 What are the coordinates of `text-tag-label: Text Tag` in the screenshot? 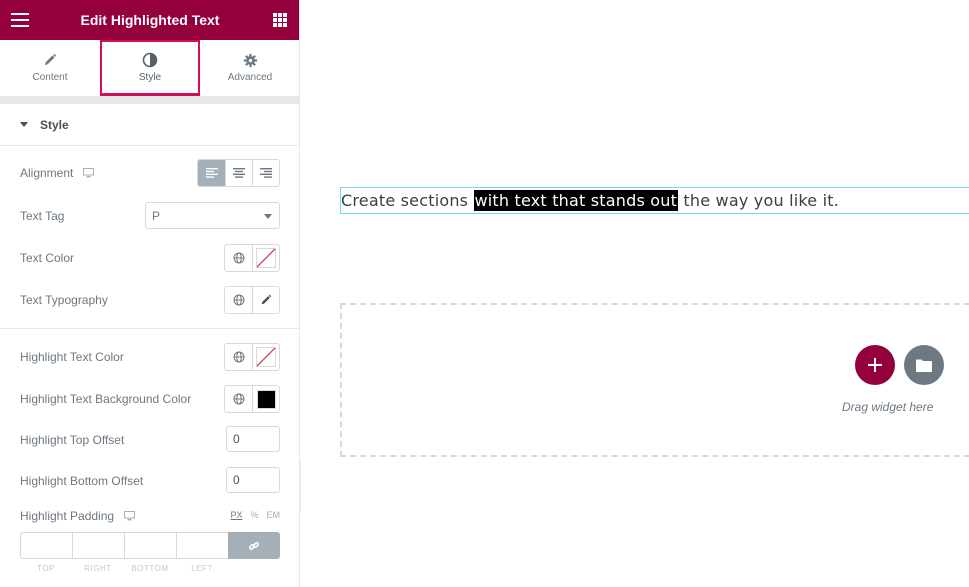 It's located at (42, 216).